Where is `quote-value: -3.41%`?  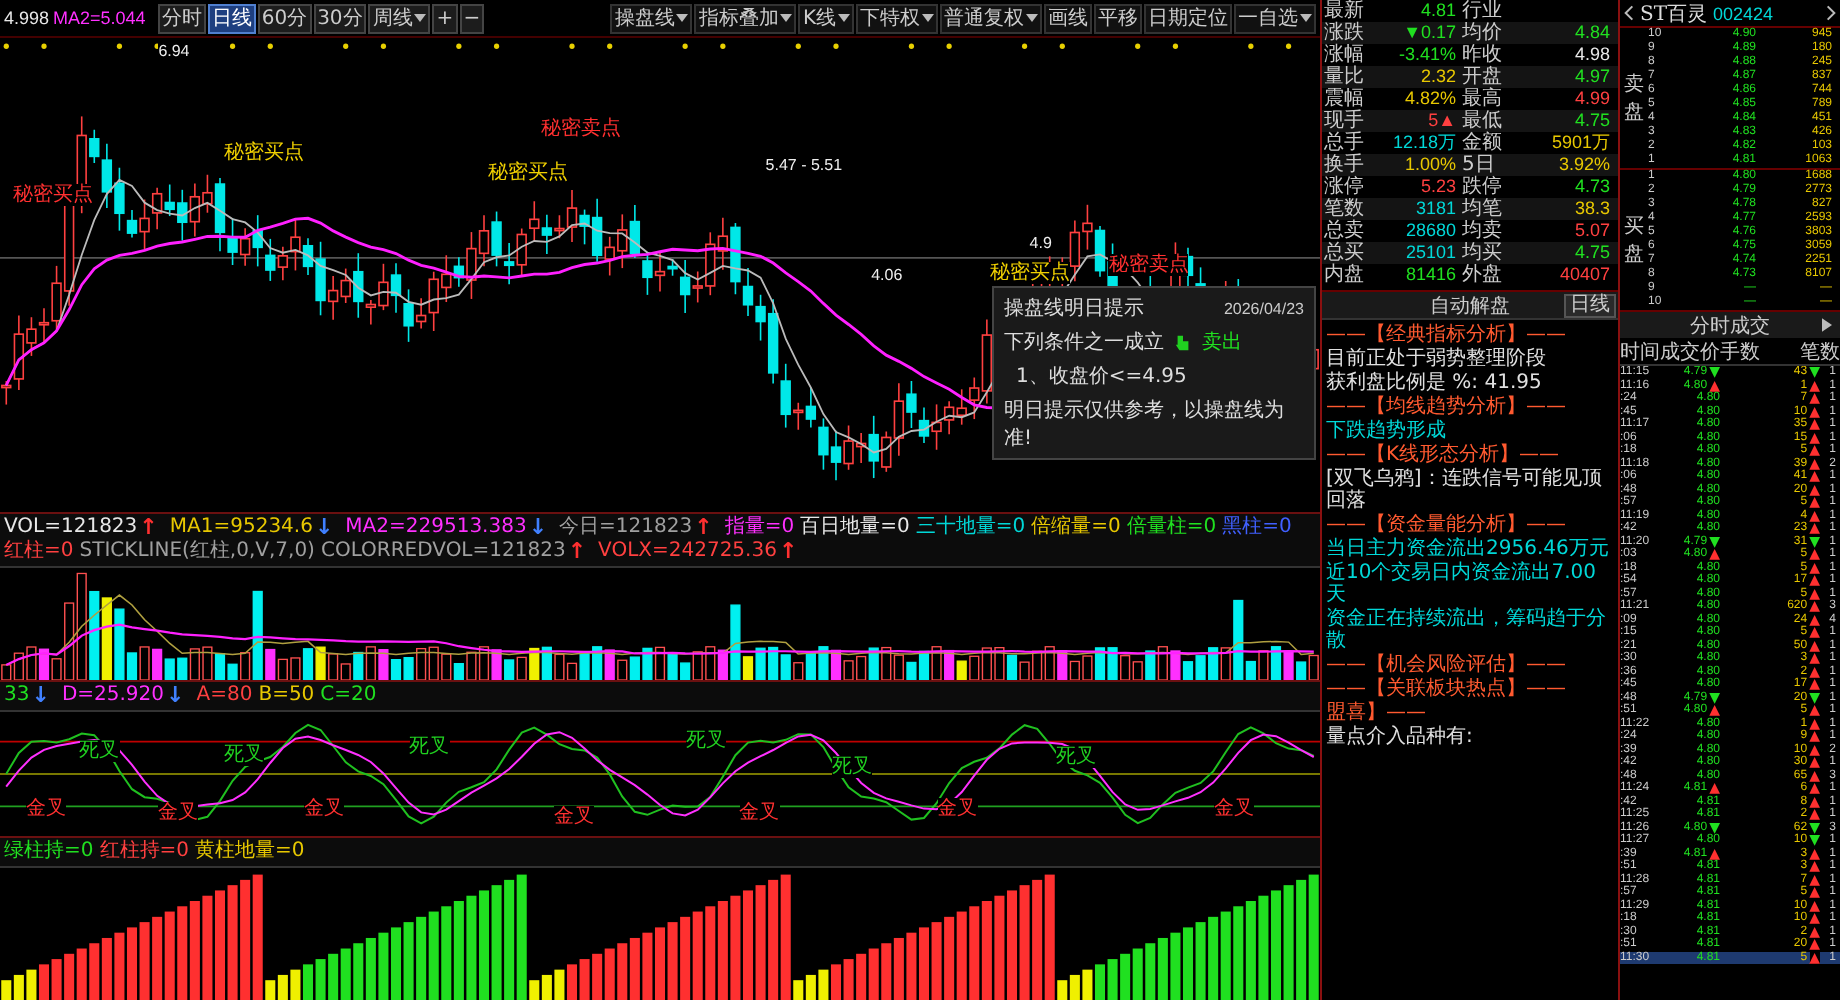 quote-value: -3.41% is located at coordinates (1427, 55).